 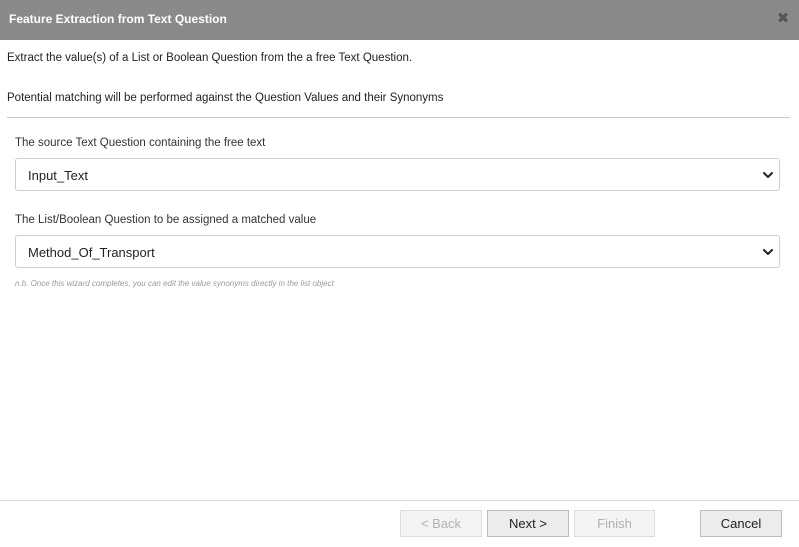 What do you see at coordinates (58, 175) in the screenshot?
I see `source-question-value: Input_Text` at bounding box center [58, 175].